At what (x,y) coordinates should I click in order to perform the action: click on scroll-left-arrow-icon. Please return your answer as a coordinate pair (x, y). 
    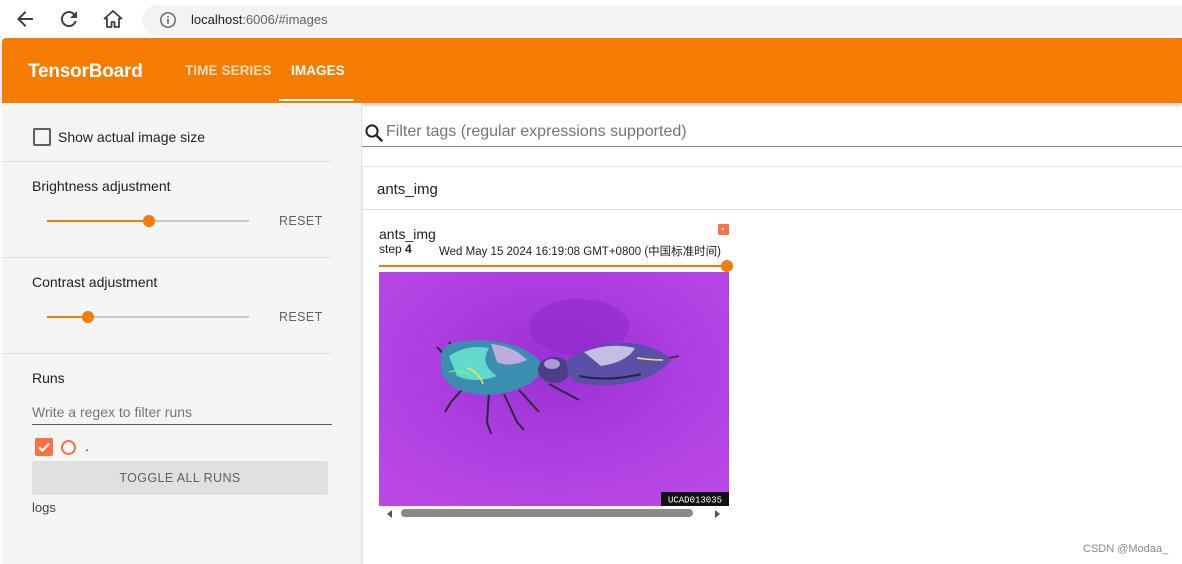
    Looking at the image, I should click on (389, 514).